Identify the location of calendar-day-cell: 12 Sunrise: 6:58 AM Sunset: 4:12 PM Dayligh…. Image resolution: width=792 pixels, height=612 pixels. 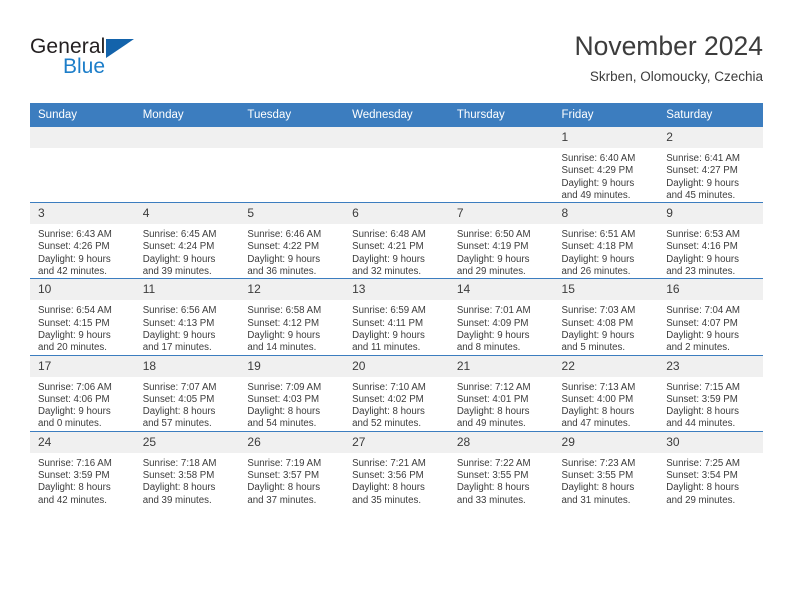
(292, 317).